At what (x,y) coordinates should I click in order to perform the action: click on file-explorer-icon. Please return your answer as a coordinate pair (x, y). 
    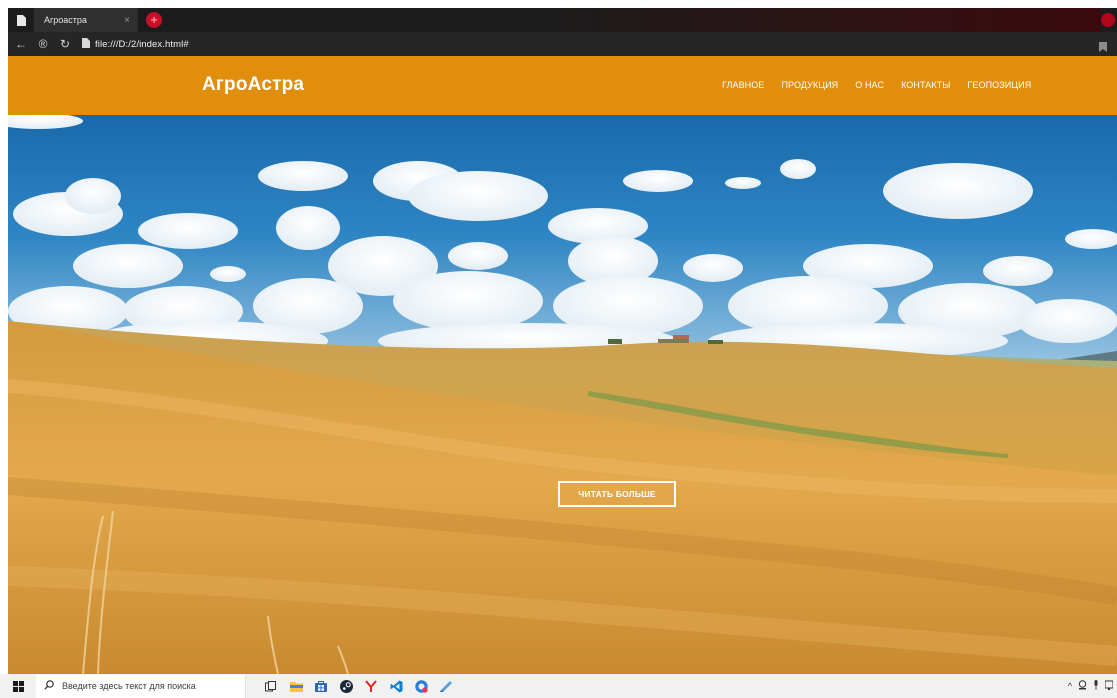
    Looking at the image, I should click on (296, 686).